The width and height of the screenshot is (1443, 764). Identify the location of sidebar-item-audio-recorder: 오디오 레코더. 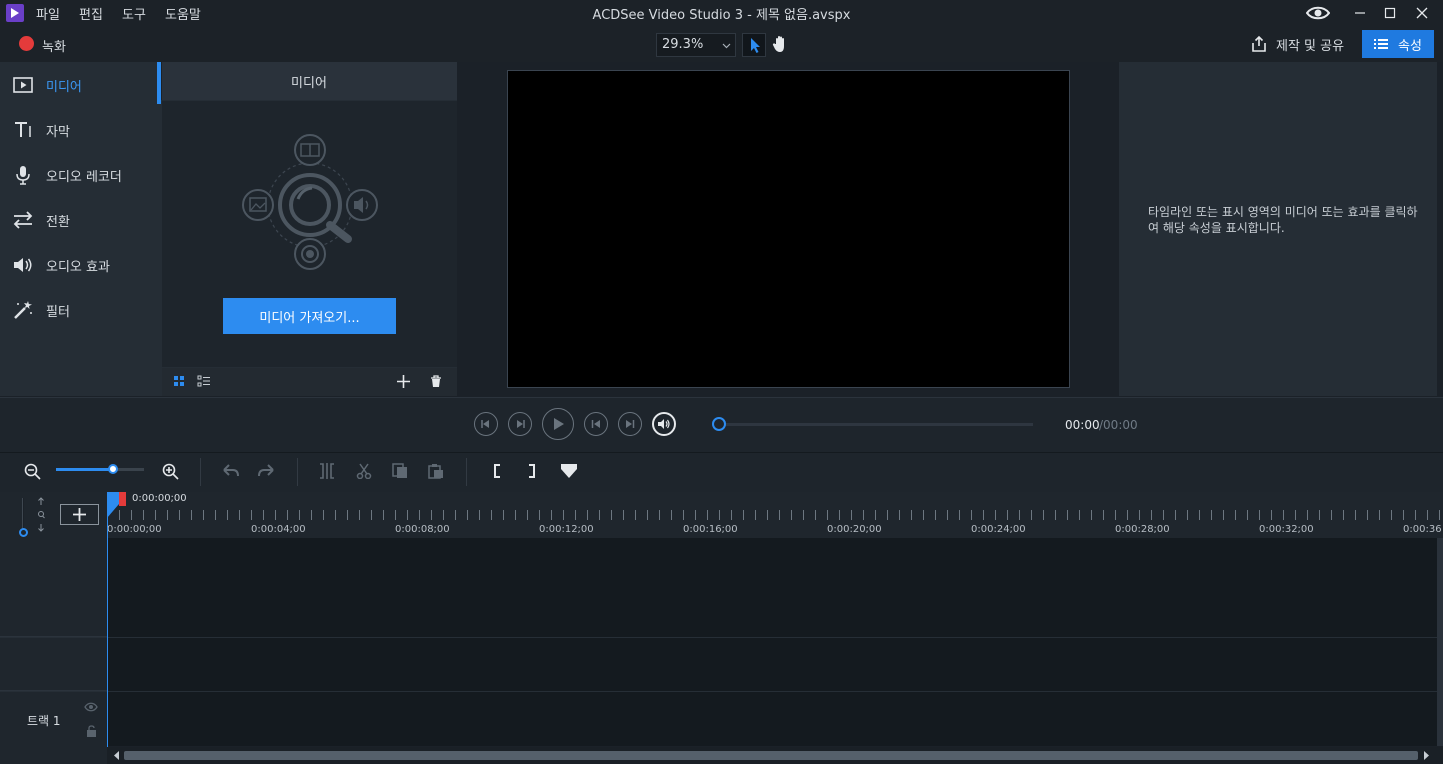
(80, 174).